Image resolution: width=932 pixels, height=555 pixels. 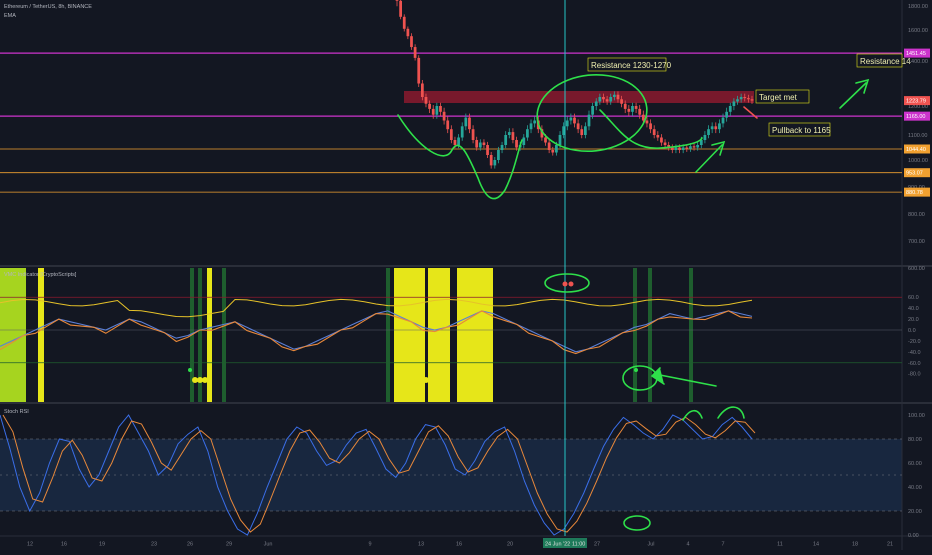 What do you see at coordinates (885, 61) in the screenshot?
I see `resistance-right-label: Resistance 14` at bounding box center [885, 61].